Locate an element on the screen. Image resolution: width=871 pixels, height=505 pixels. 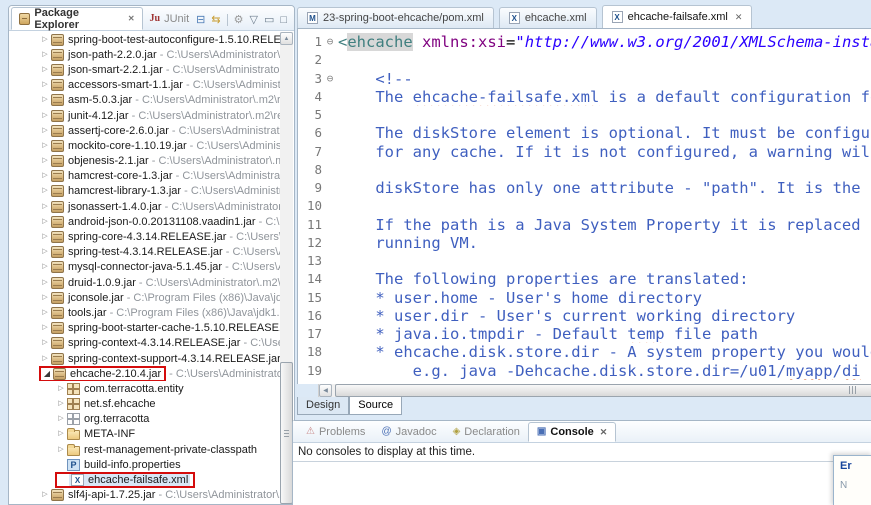
editor-hscrollbar-track is located at coordinates (601, 390).